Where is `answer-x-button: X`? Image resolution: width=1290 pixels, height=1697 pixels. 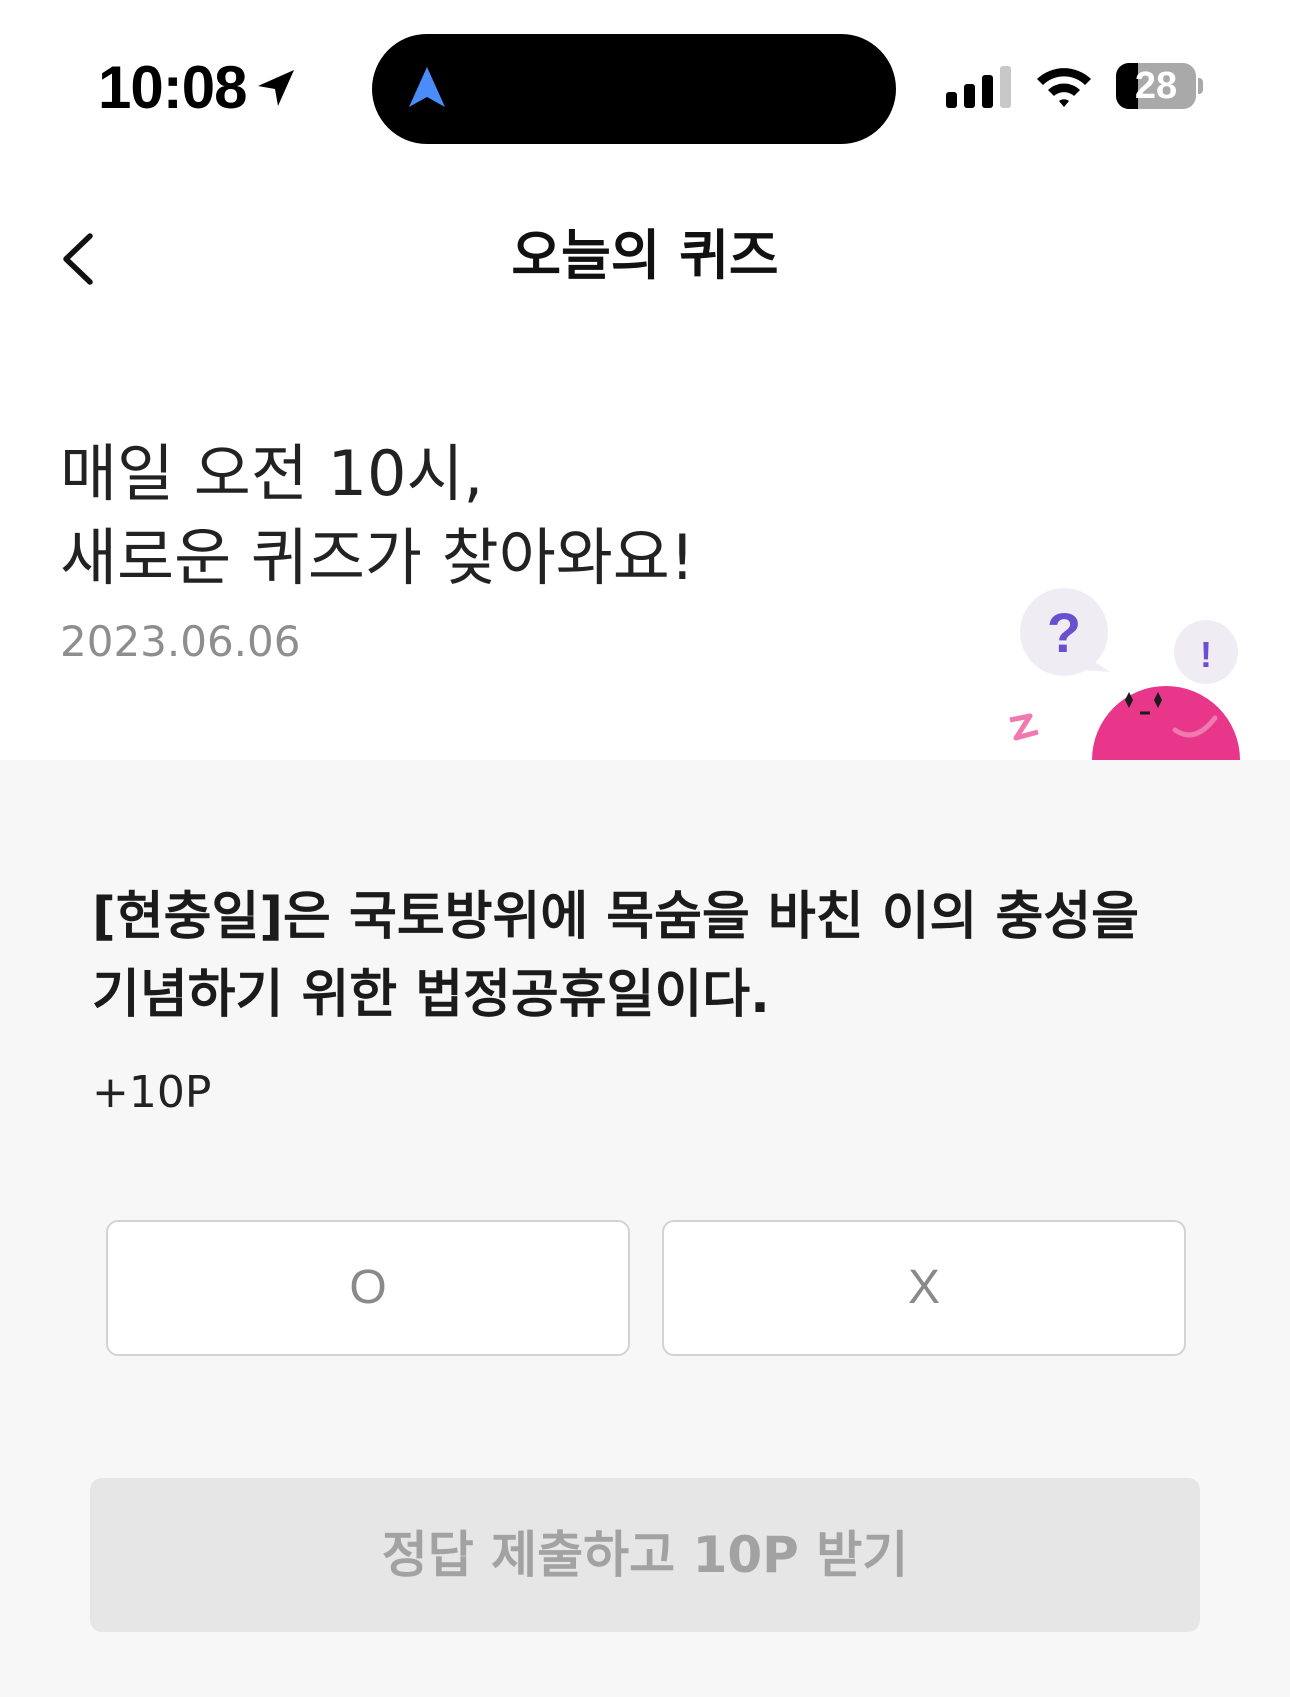 answer-x-button: X is located at coordinates (924, 1288).